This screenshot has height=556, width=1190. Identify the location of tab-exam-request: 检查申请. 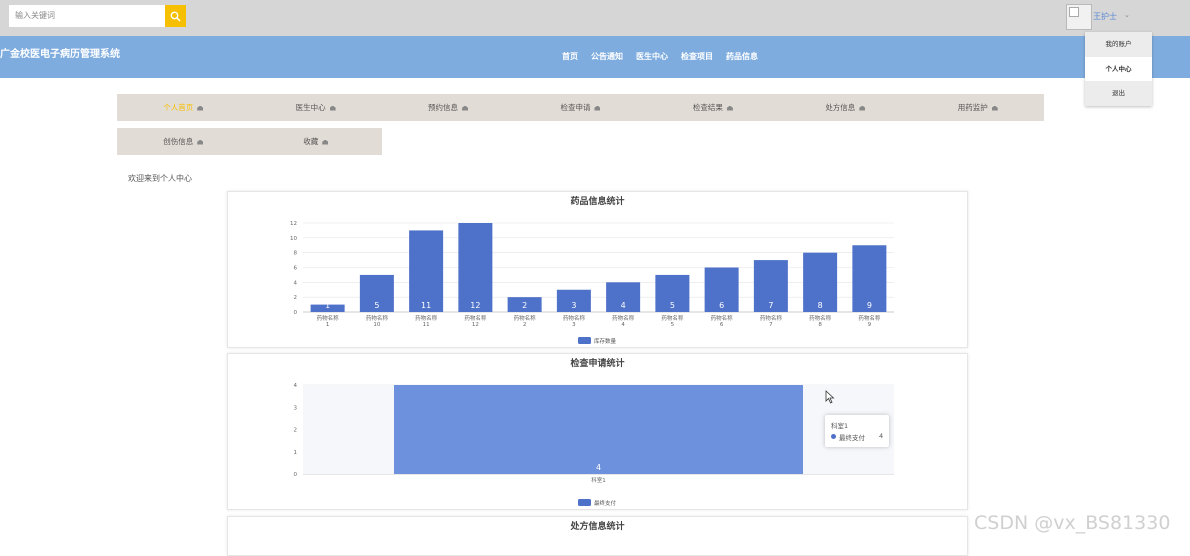
(580, 107).